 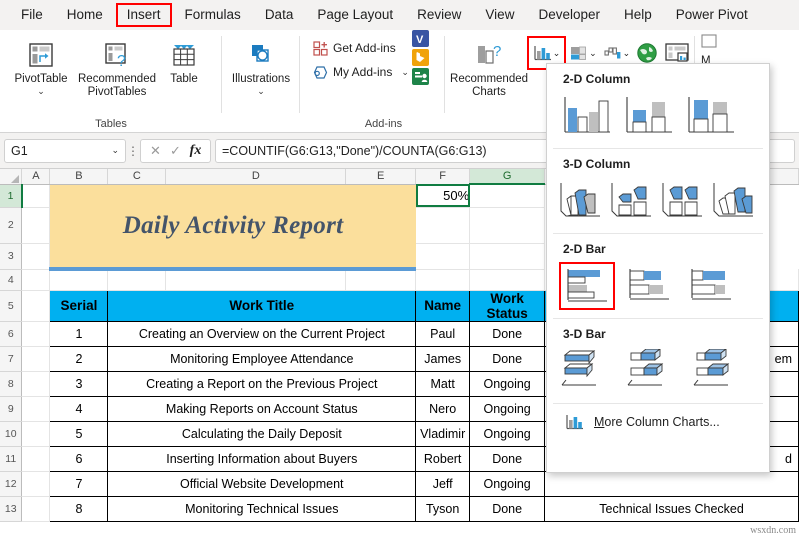 What do you see at coordinates (36, 256) in the screenshot?
I see `cell-a3` at bounding box center [36, 256].